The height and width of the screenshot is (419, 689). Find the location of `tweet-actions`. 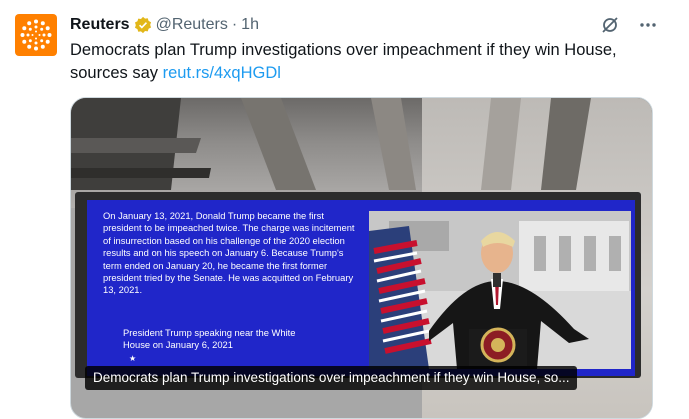

tweet-actions is located at coordinates (629, 25).